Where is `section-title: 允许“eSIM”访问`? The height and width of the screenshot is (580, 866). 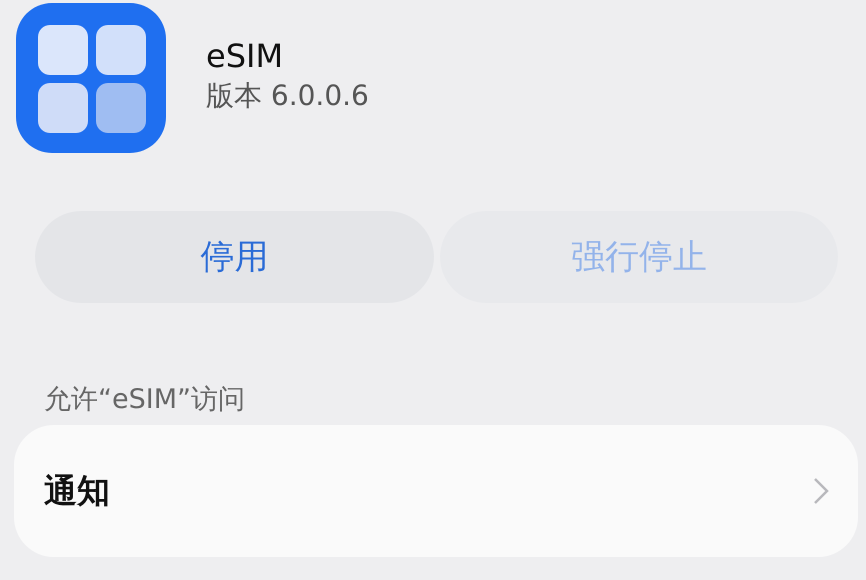 section-title: 允许“eSIM”访问 is located at coordinates (144, 400).